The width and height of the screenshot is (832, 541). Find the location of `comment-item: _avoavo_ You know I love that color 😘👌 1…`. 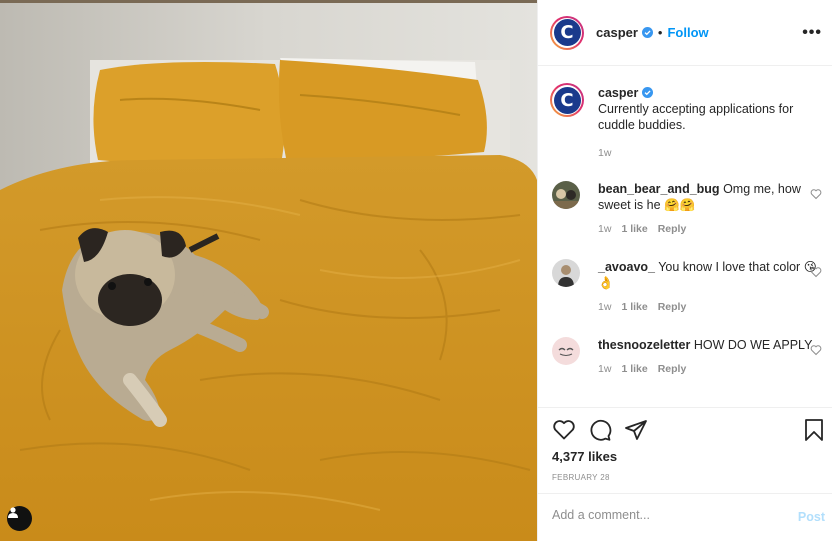

comment-item: _avoavo_ You know I love that color 😘👌 1… is located at coordinates (687, 286).